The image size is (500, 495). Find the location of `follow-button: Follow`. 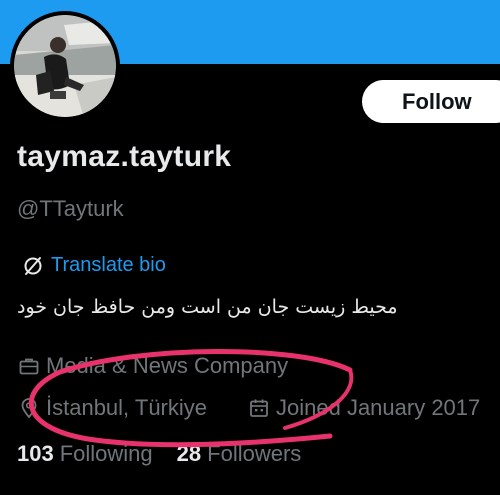

follow-button: Follow is located at coordinates (431, 101).